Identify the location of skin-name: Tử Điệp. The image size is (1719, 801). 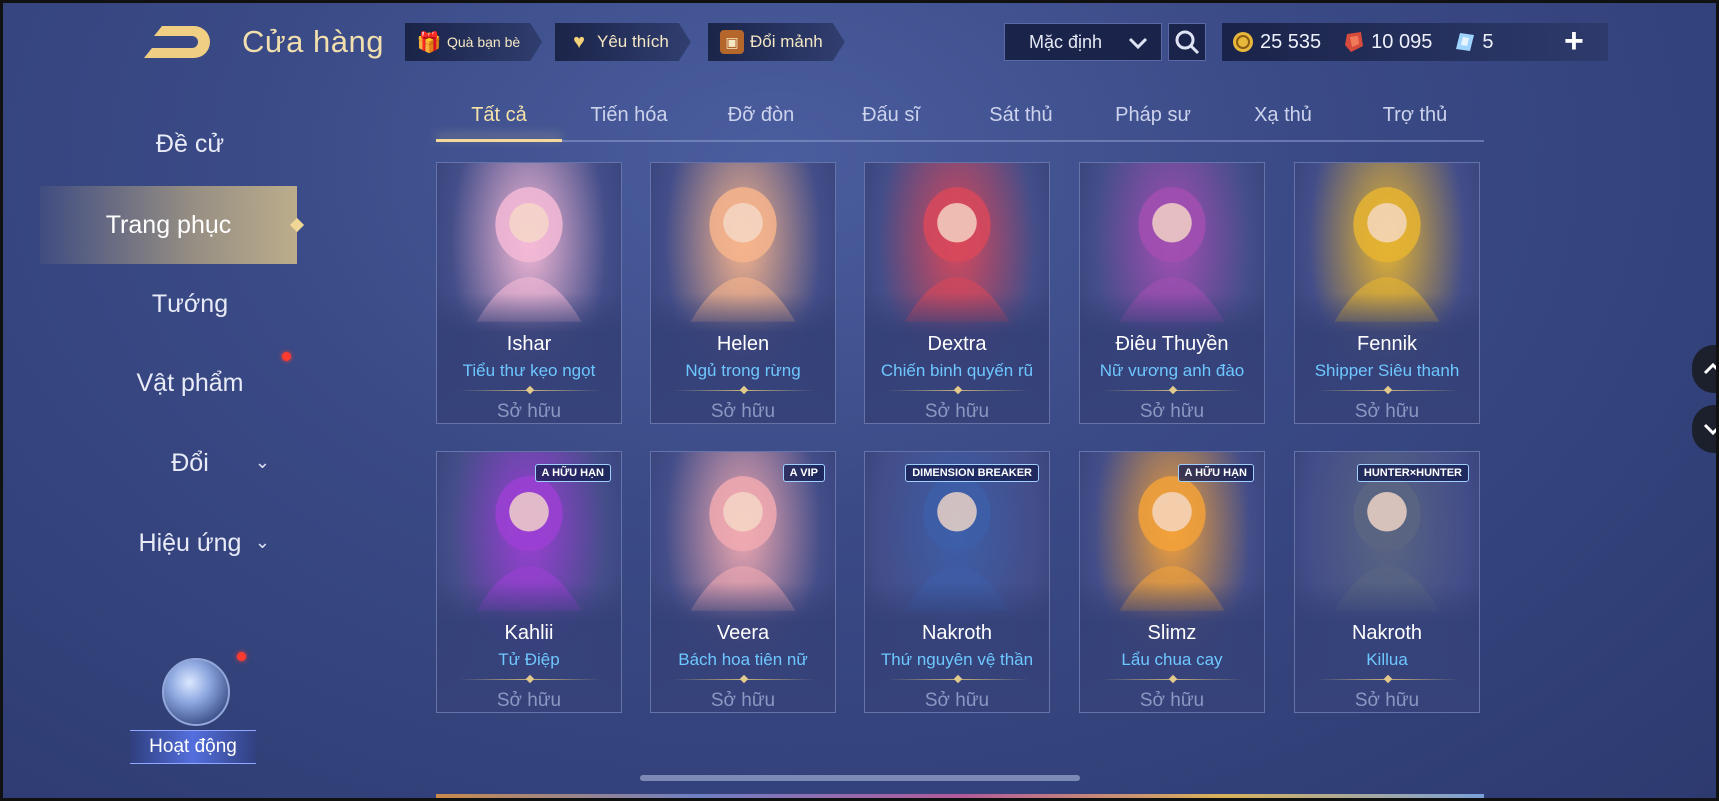
(529, 659).